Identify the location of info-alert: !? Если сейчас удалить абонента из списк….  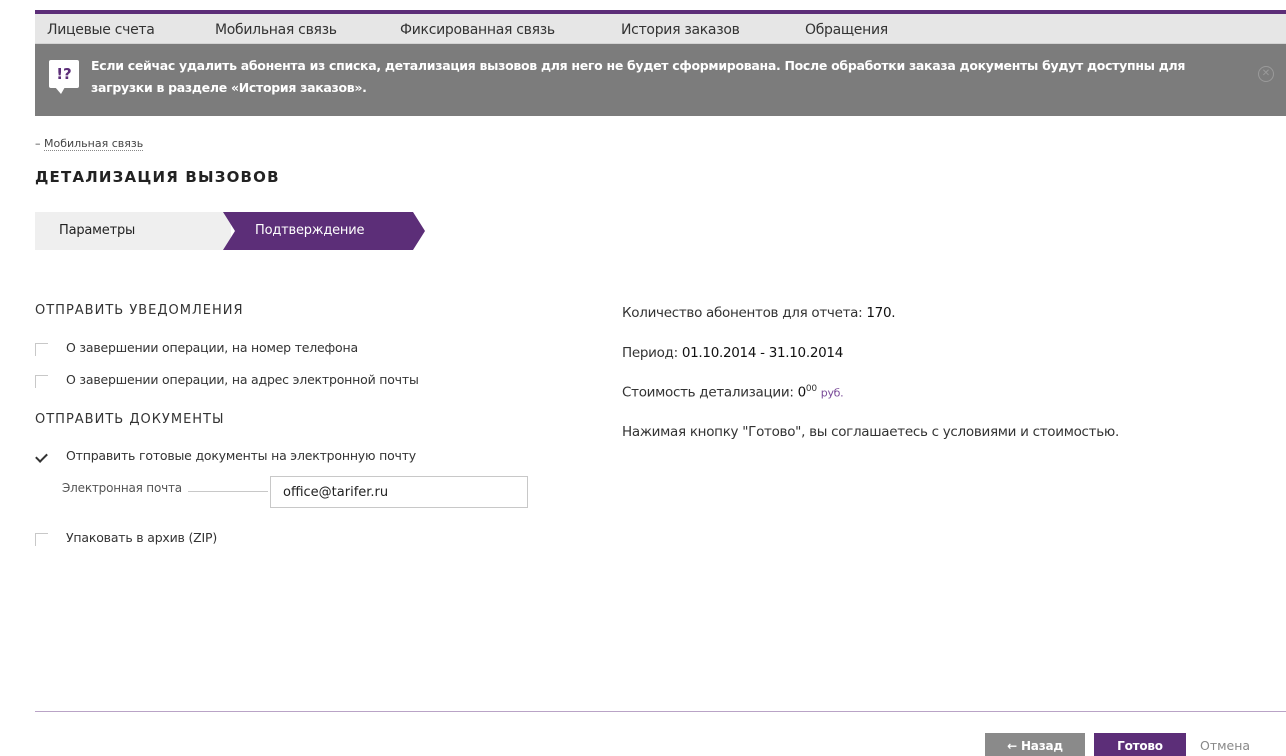
(660, 80).